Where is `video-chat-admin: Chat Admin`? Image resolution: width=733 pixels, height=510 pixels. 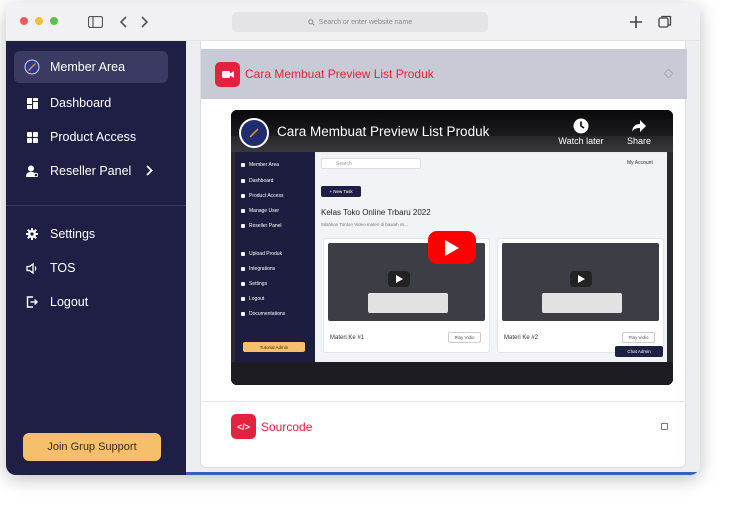
video-chat-admin: Chat Admin is located at coordinates (639, 351).